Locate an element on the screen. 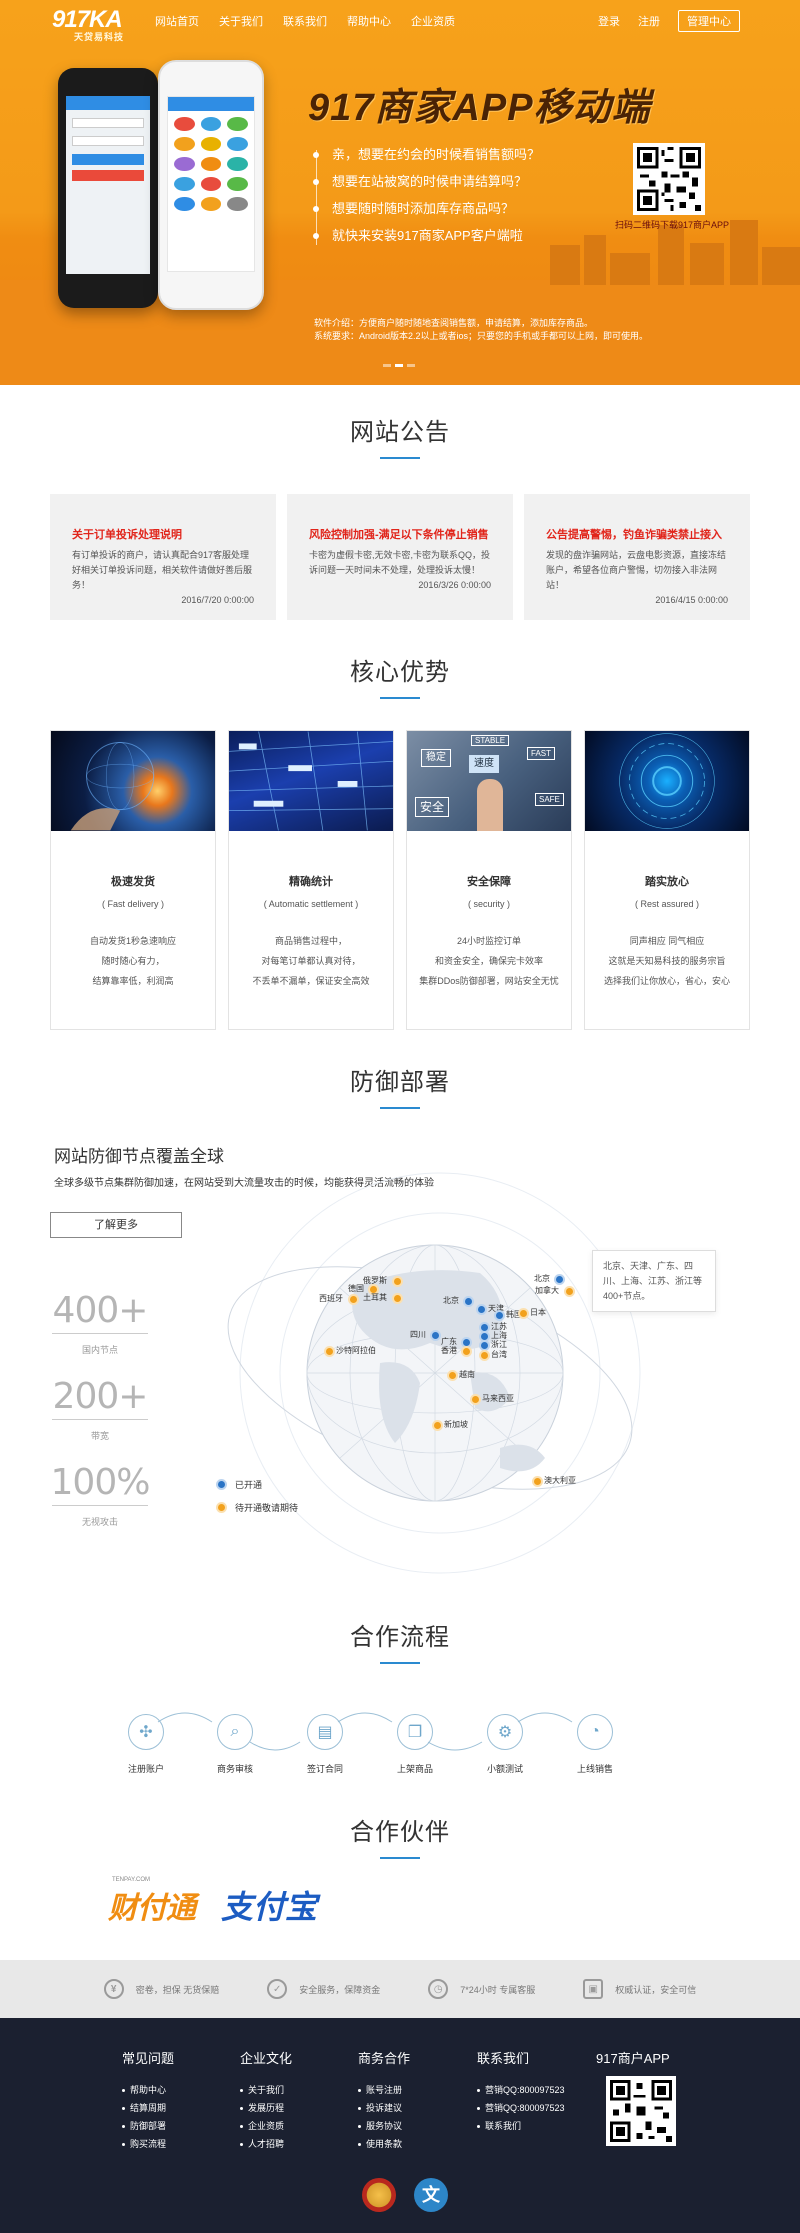  learn-more-button: 了解更多 is located at coordinates (116, 1225).